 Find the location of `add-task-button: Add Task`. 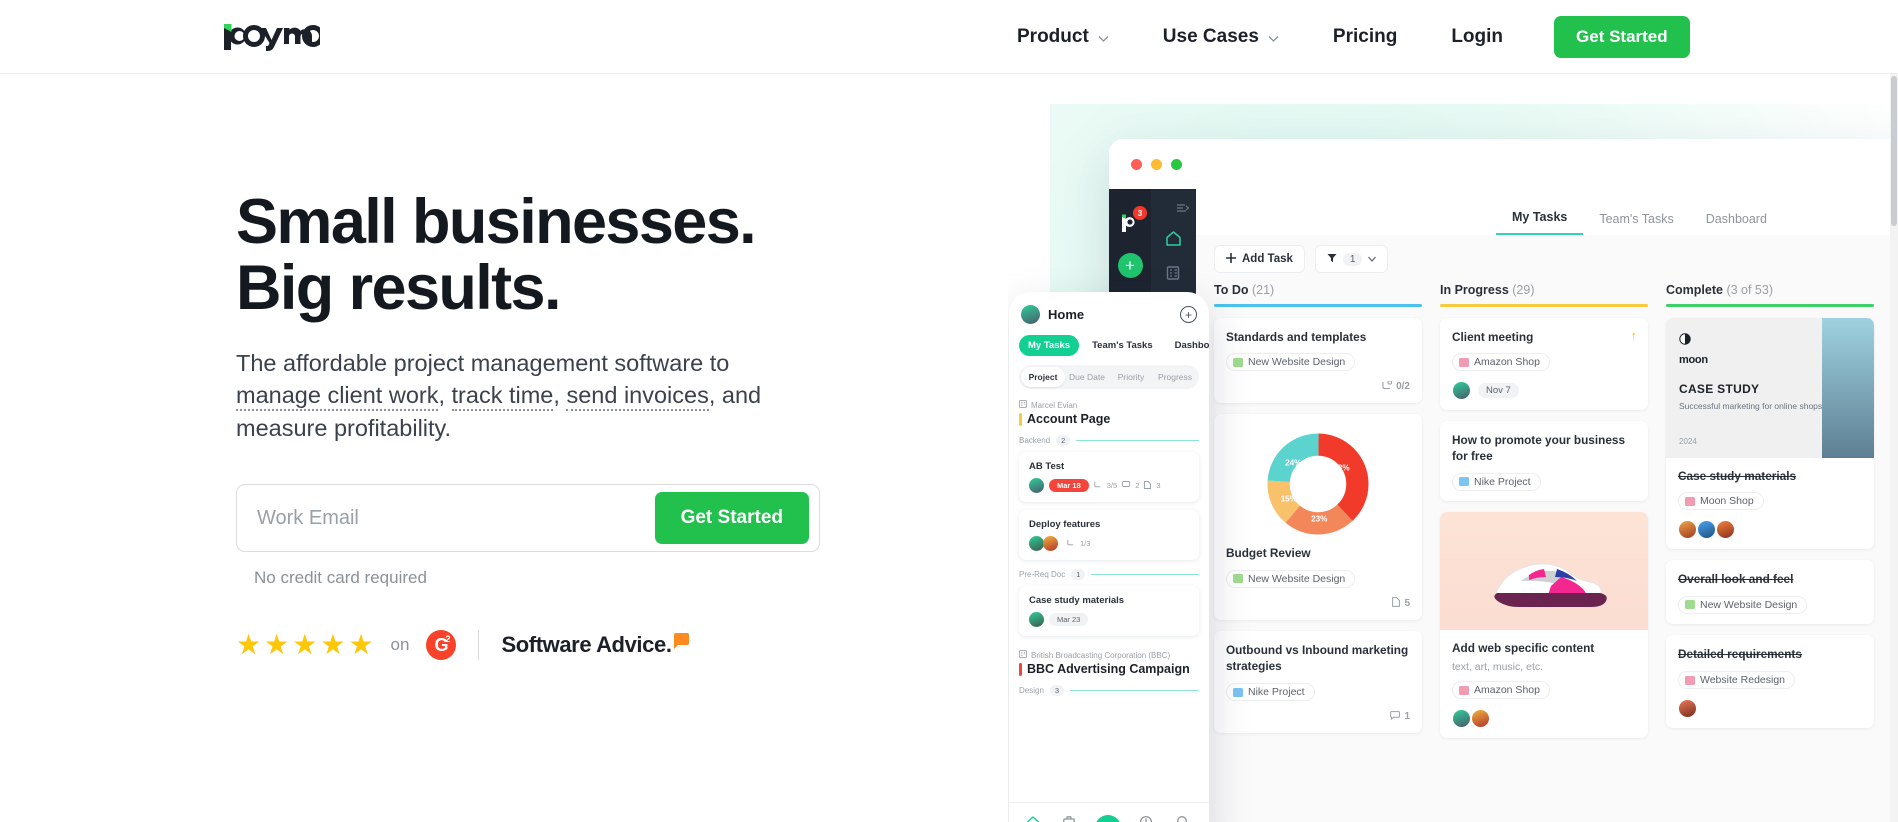

add-task-button: Add Task is located at coordinates (1259, 259).